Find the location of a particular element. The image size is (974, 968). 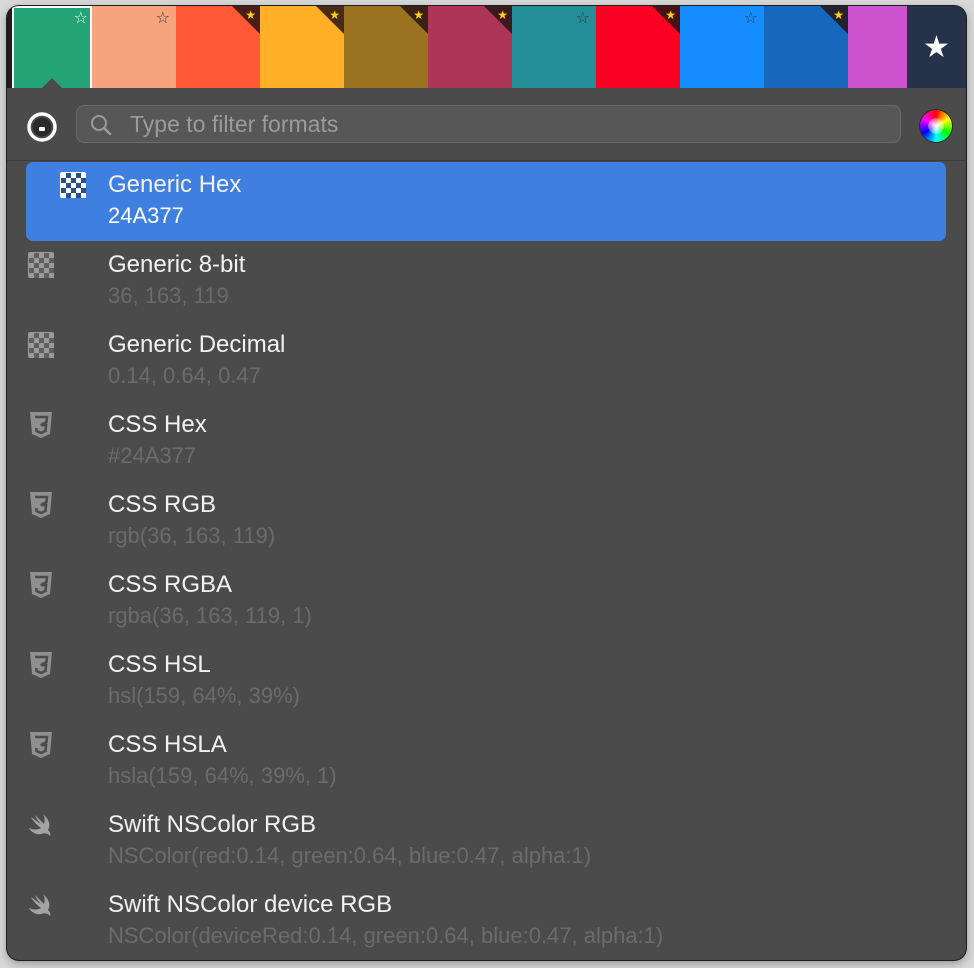

favorites-button: ★ is located at coordinates (936, 47).